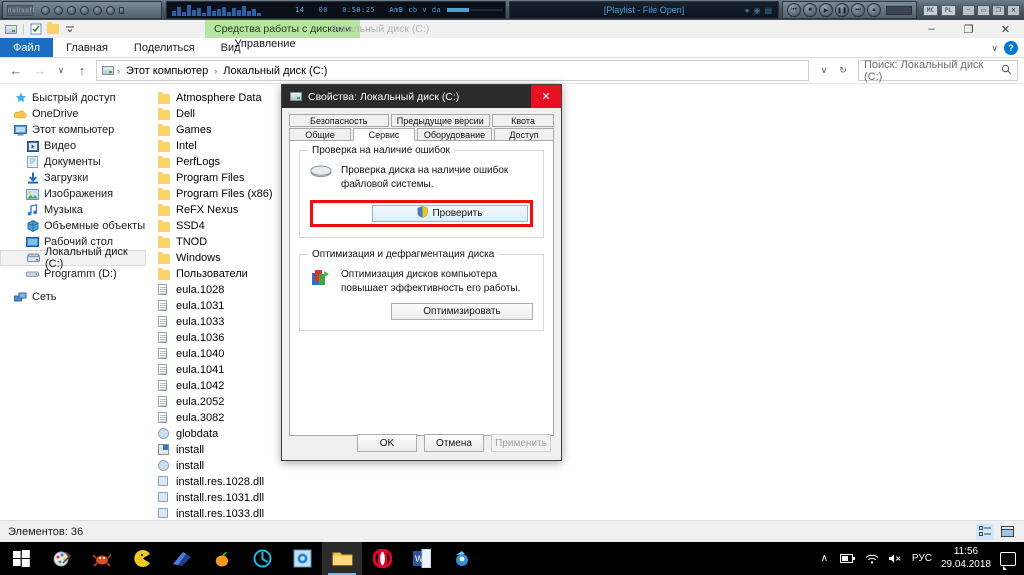  I want to click on player-shade-button: ▭, so click(983, 10).